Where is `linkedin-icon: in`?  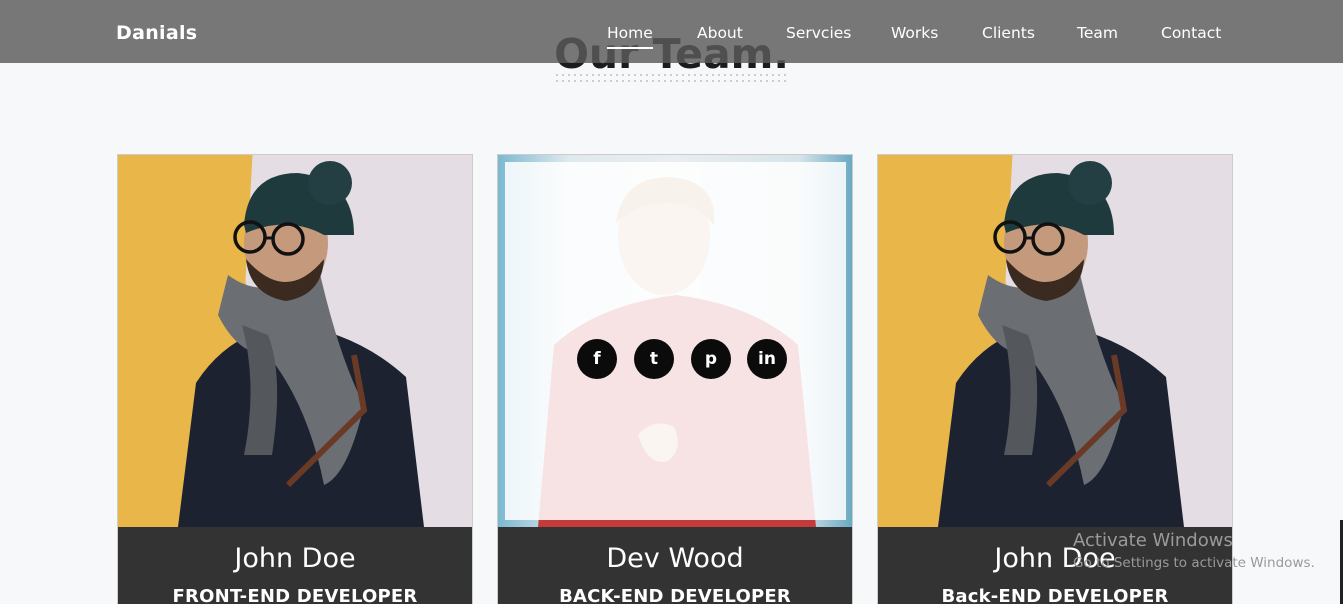 linkedin-icon: in is located at coordinates (767, 359).